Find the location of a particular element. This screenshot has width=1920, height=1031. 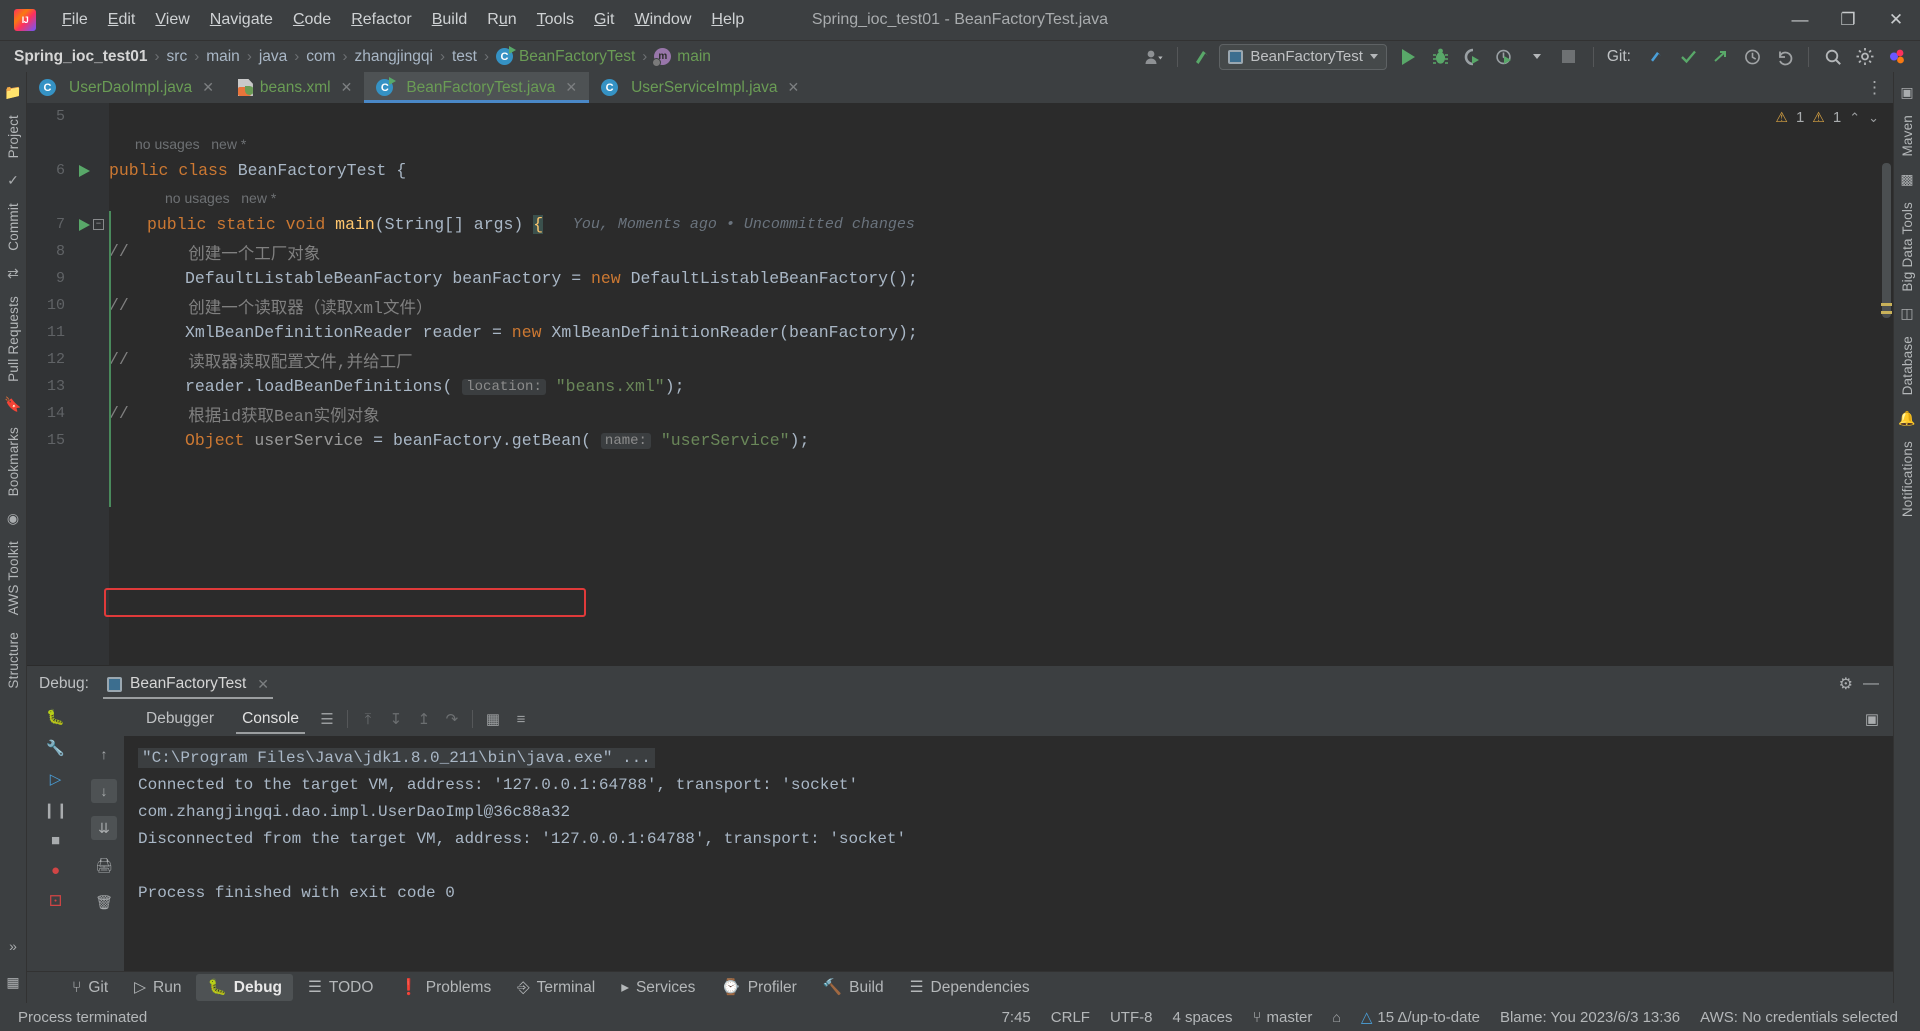

previous-problem-icon: ⌃ is located at coordinates (1854, 118).